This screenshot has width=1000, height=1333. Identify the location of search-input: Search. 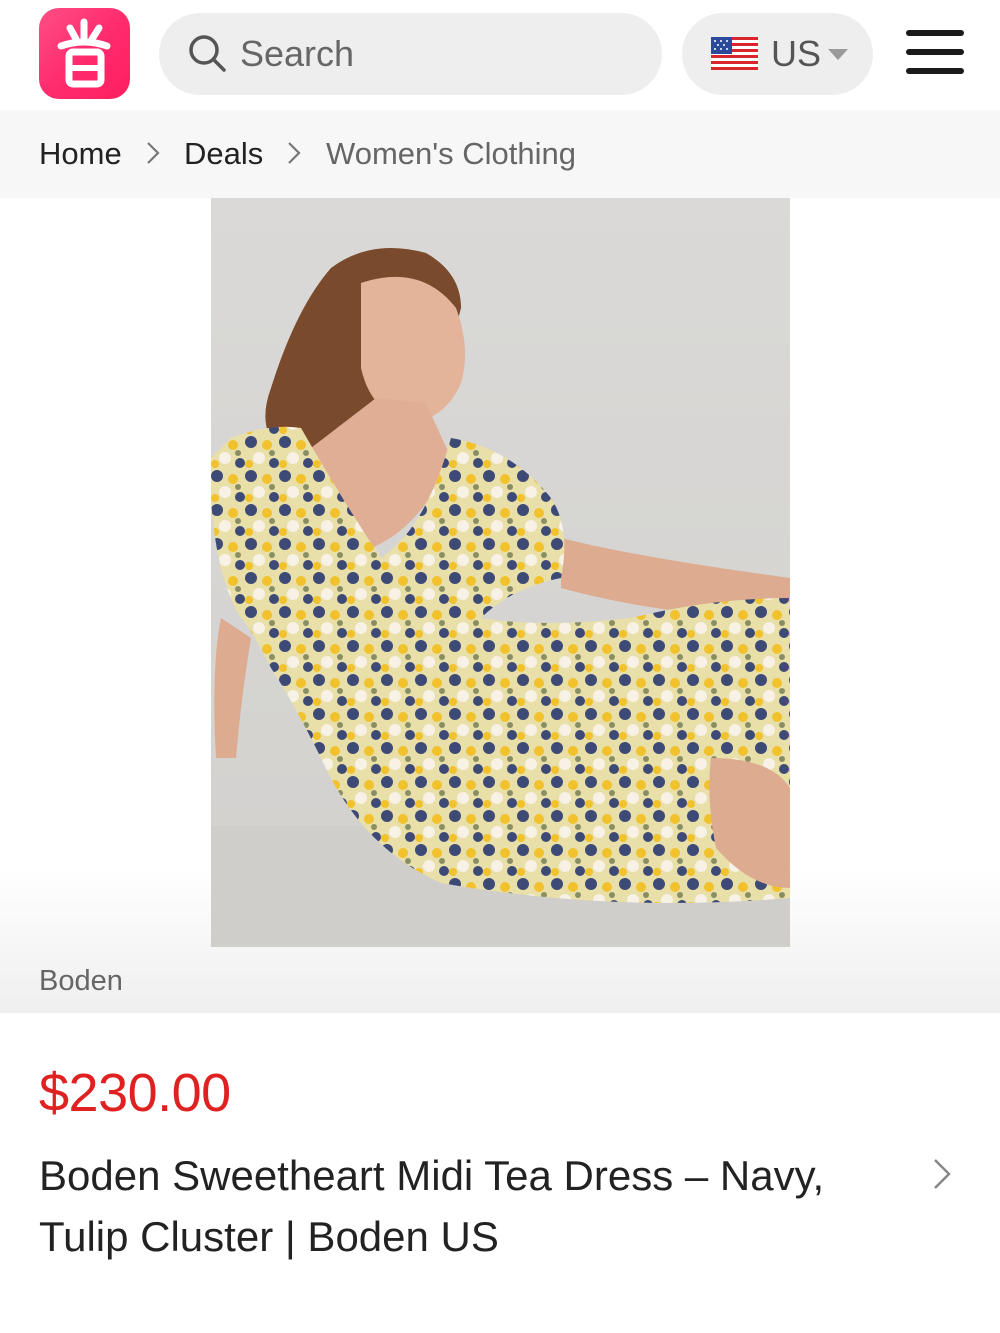
(410, 54).